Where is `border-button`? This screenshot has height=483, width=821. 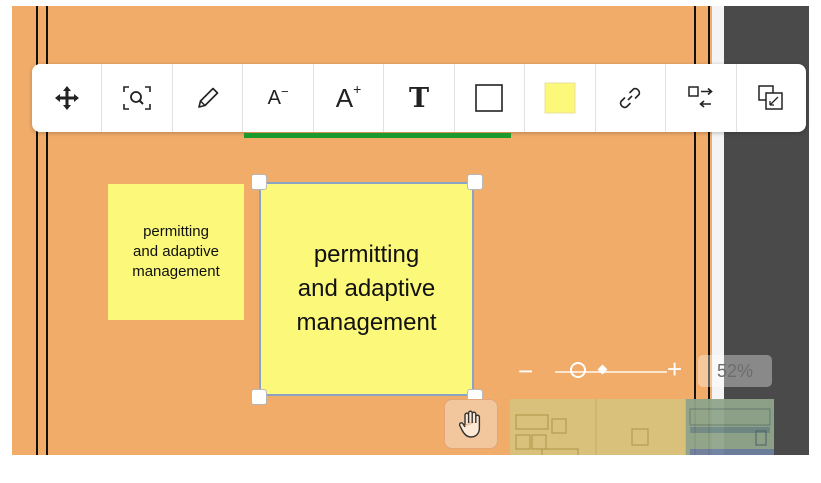 border-button is located at coordinates (490, 98).